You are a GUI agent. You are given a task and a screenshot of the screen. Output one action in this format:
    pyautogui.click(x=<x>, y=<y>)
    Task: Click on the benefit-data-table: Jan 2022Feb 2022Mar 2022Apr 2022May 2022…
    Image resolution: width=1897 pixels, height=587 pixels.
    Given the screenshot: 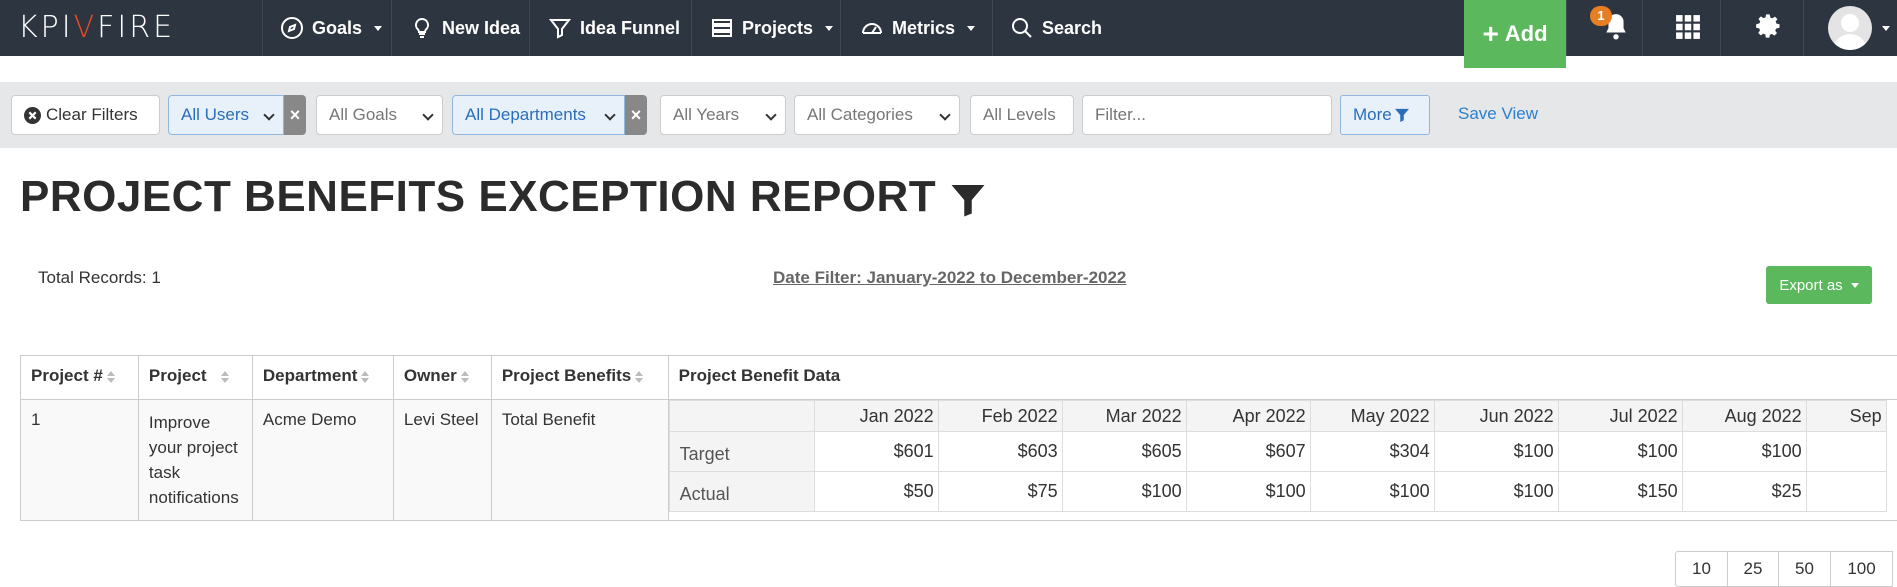 What is the action you would take?
    pyautogui.click(x=1278, y=456)
    